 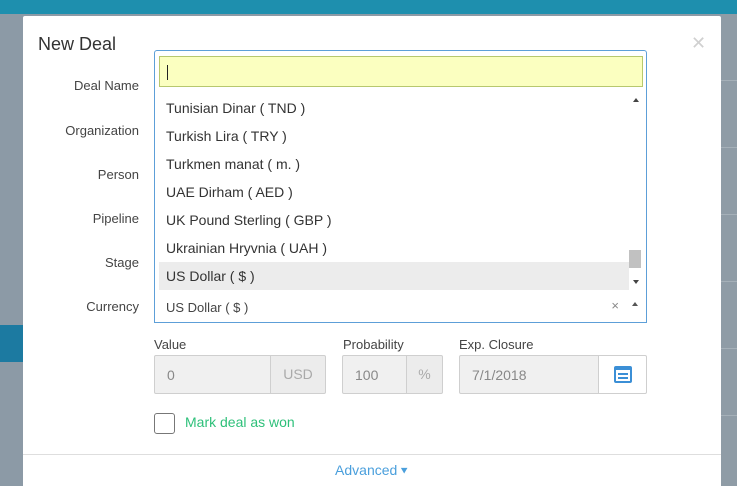 What do you see at coordinates (106, 85) in the screenshot?
I see `deal-name-label: Deal Name` at bounding box center [106, 85].